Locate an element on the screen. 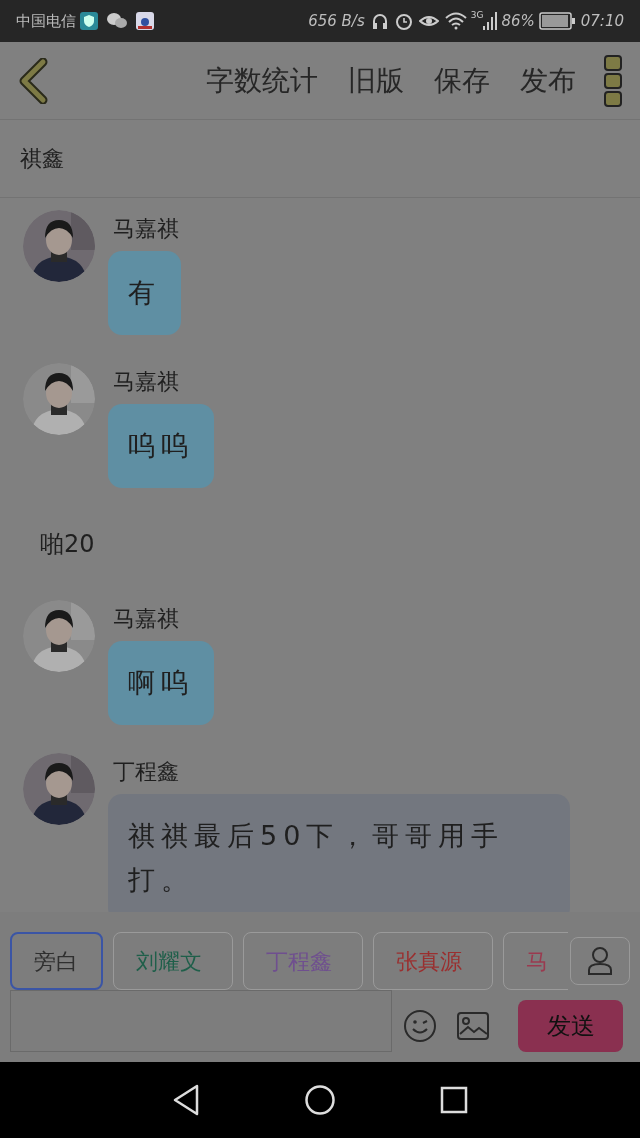  send-button: 发送 is located at coordinates (570, 1026).